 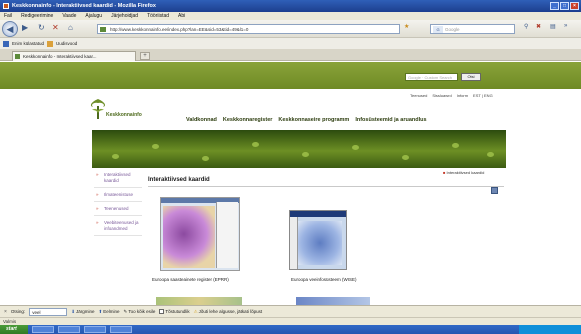 I want to click on top-link-login: Sissluawrd, so click(x=441, y=95).